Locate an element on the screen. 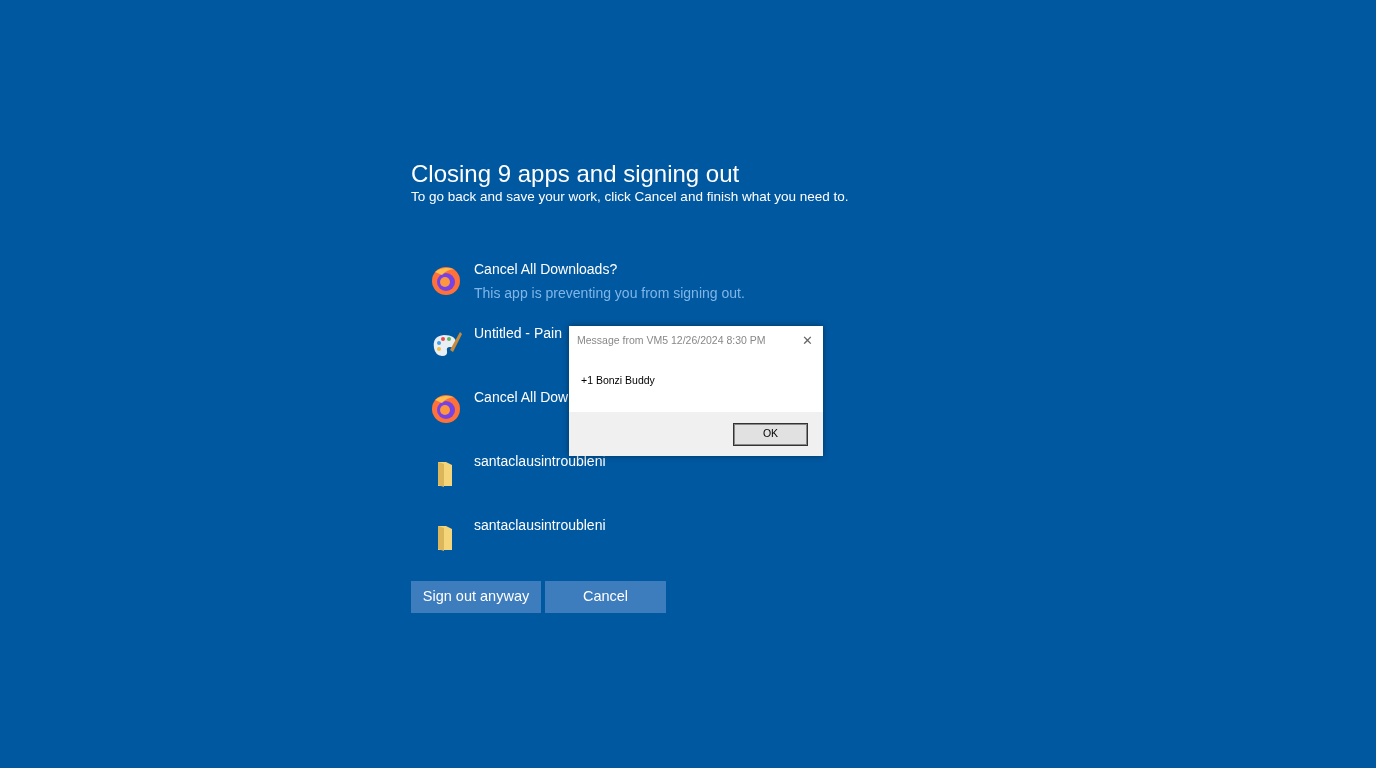 This screenshot has width=1376, height=768. message-title: Message from VM5 12/26/2024 8:30 PM is located at coordinates (671, 340).